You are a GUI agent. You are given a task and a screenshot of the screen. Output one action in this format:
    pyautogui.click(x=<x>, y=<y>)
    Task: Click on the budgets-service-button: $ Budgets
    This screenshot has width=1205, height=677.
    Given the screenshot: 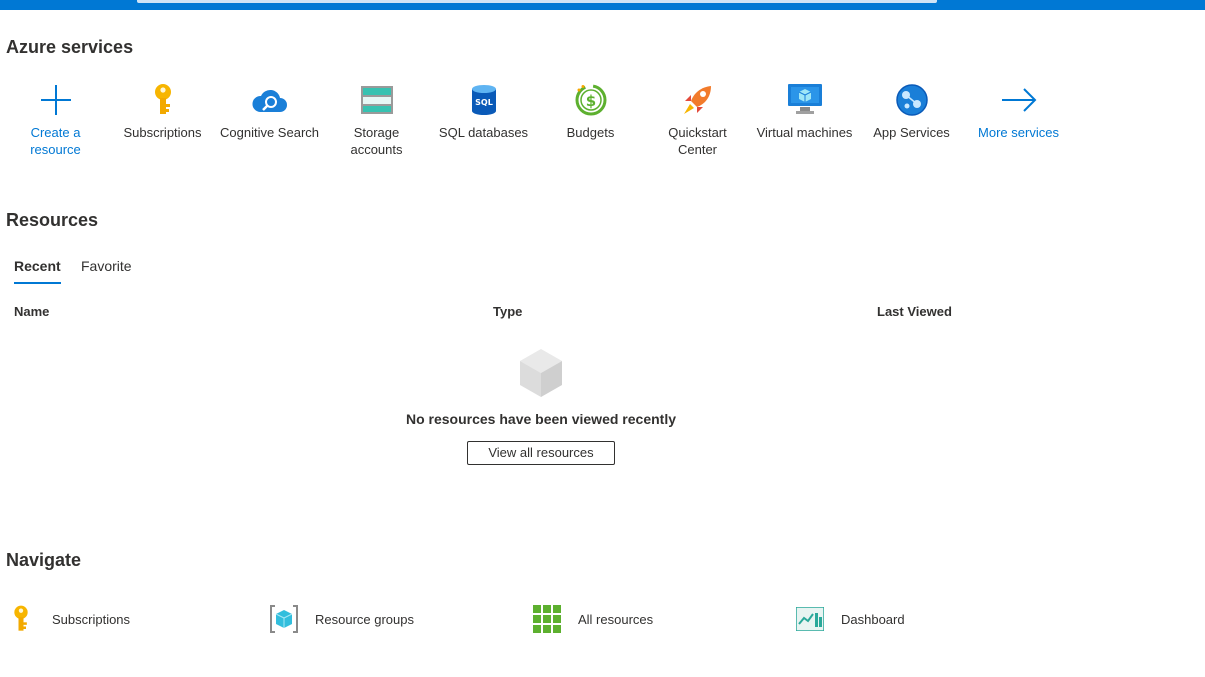 What is the action you would take?
    pyautogui.click(x=590, y=110)
    